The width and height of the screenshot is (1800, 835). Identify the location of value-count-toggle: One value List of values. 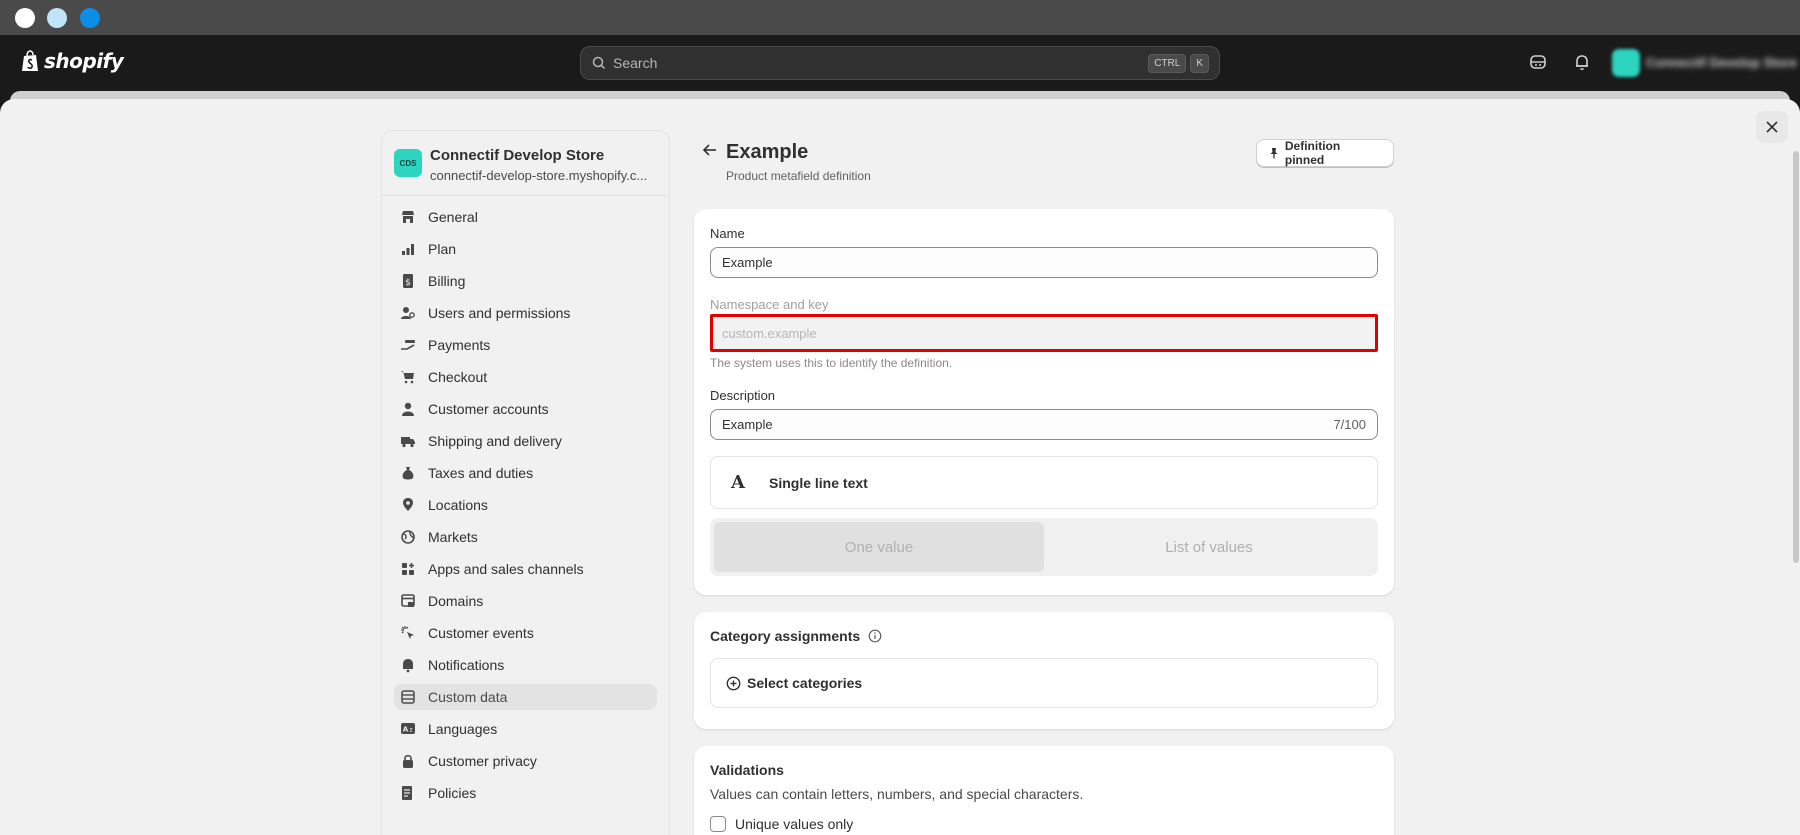
(1044, 547).